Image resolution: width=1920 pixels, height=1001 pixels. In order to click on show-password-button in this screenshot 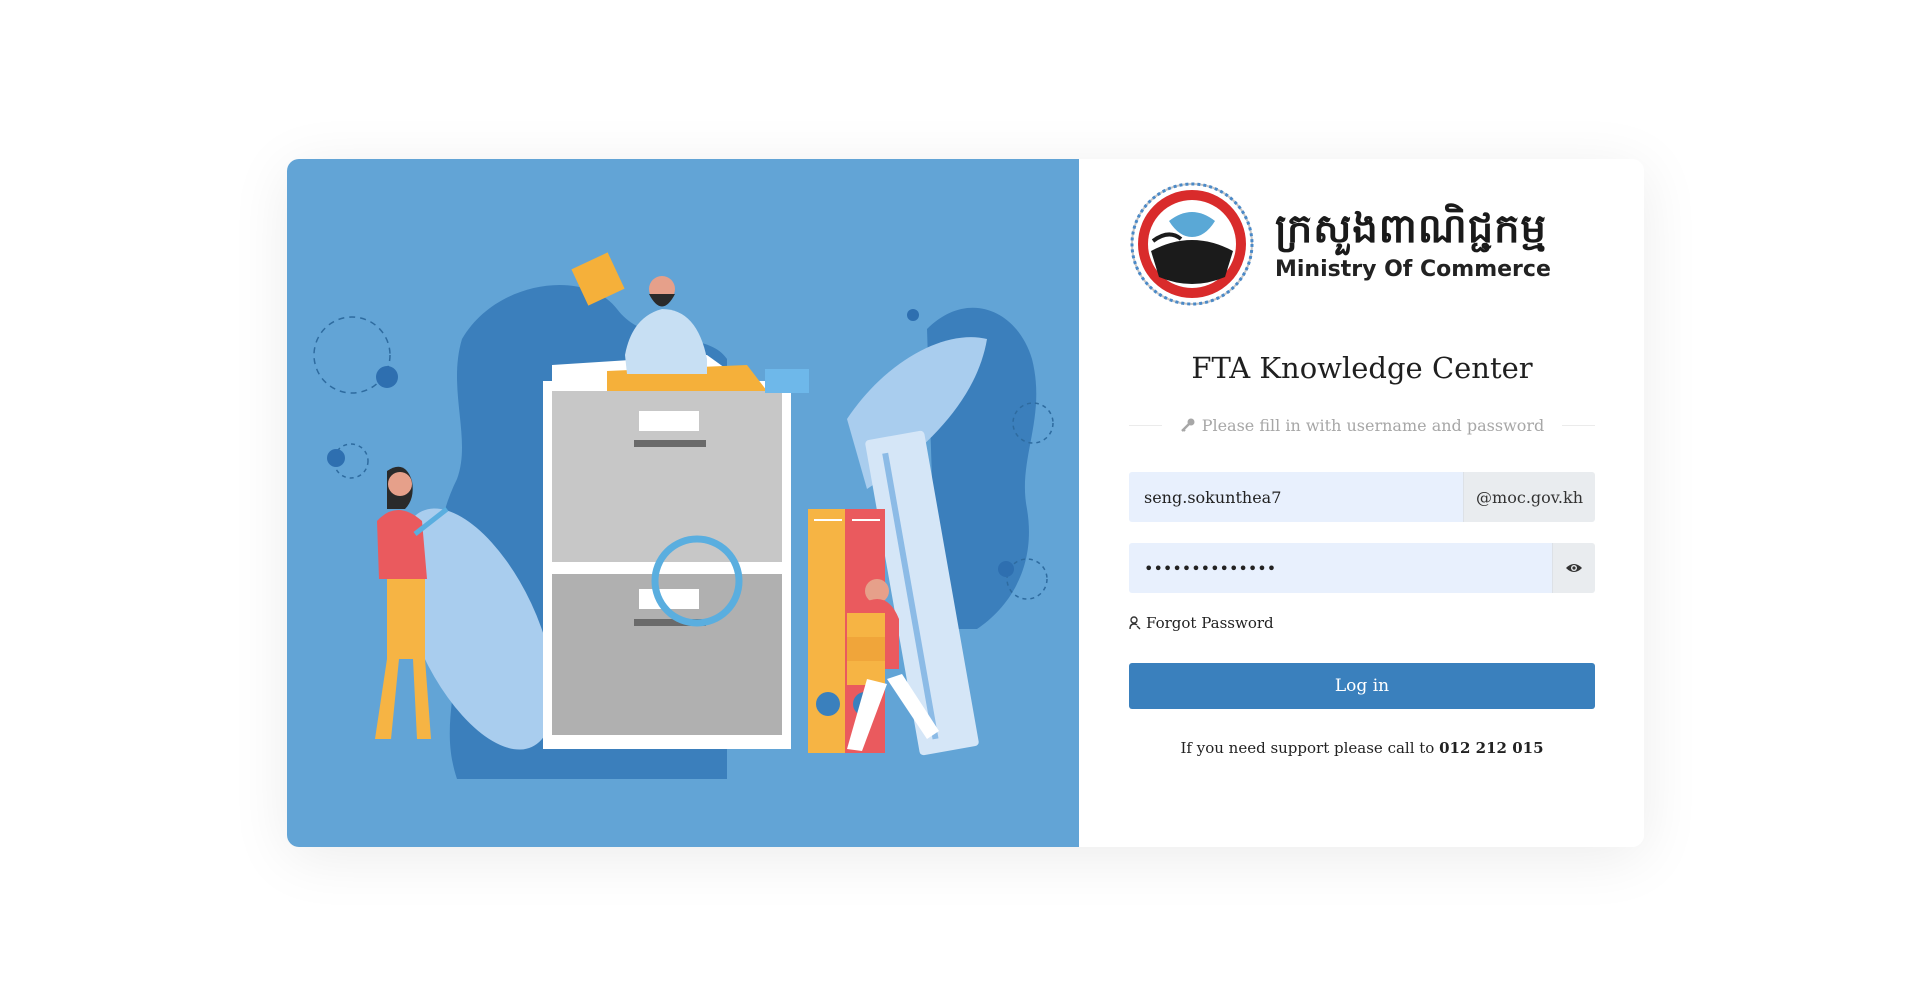, I will do `click(1573, 568)`.